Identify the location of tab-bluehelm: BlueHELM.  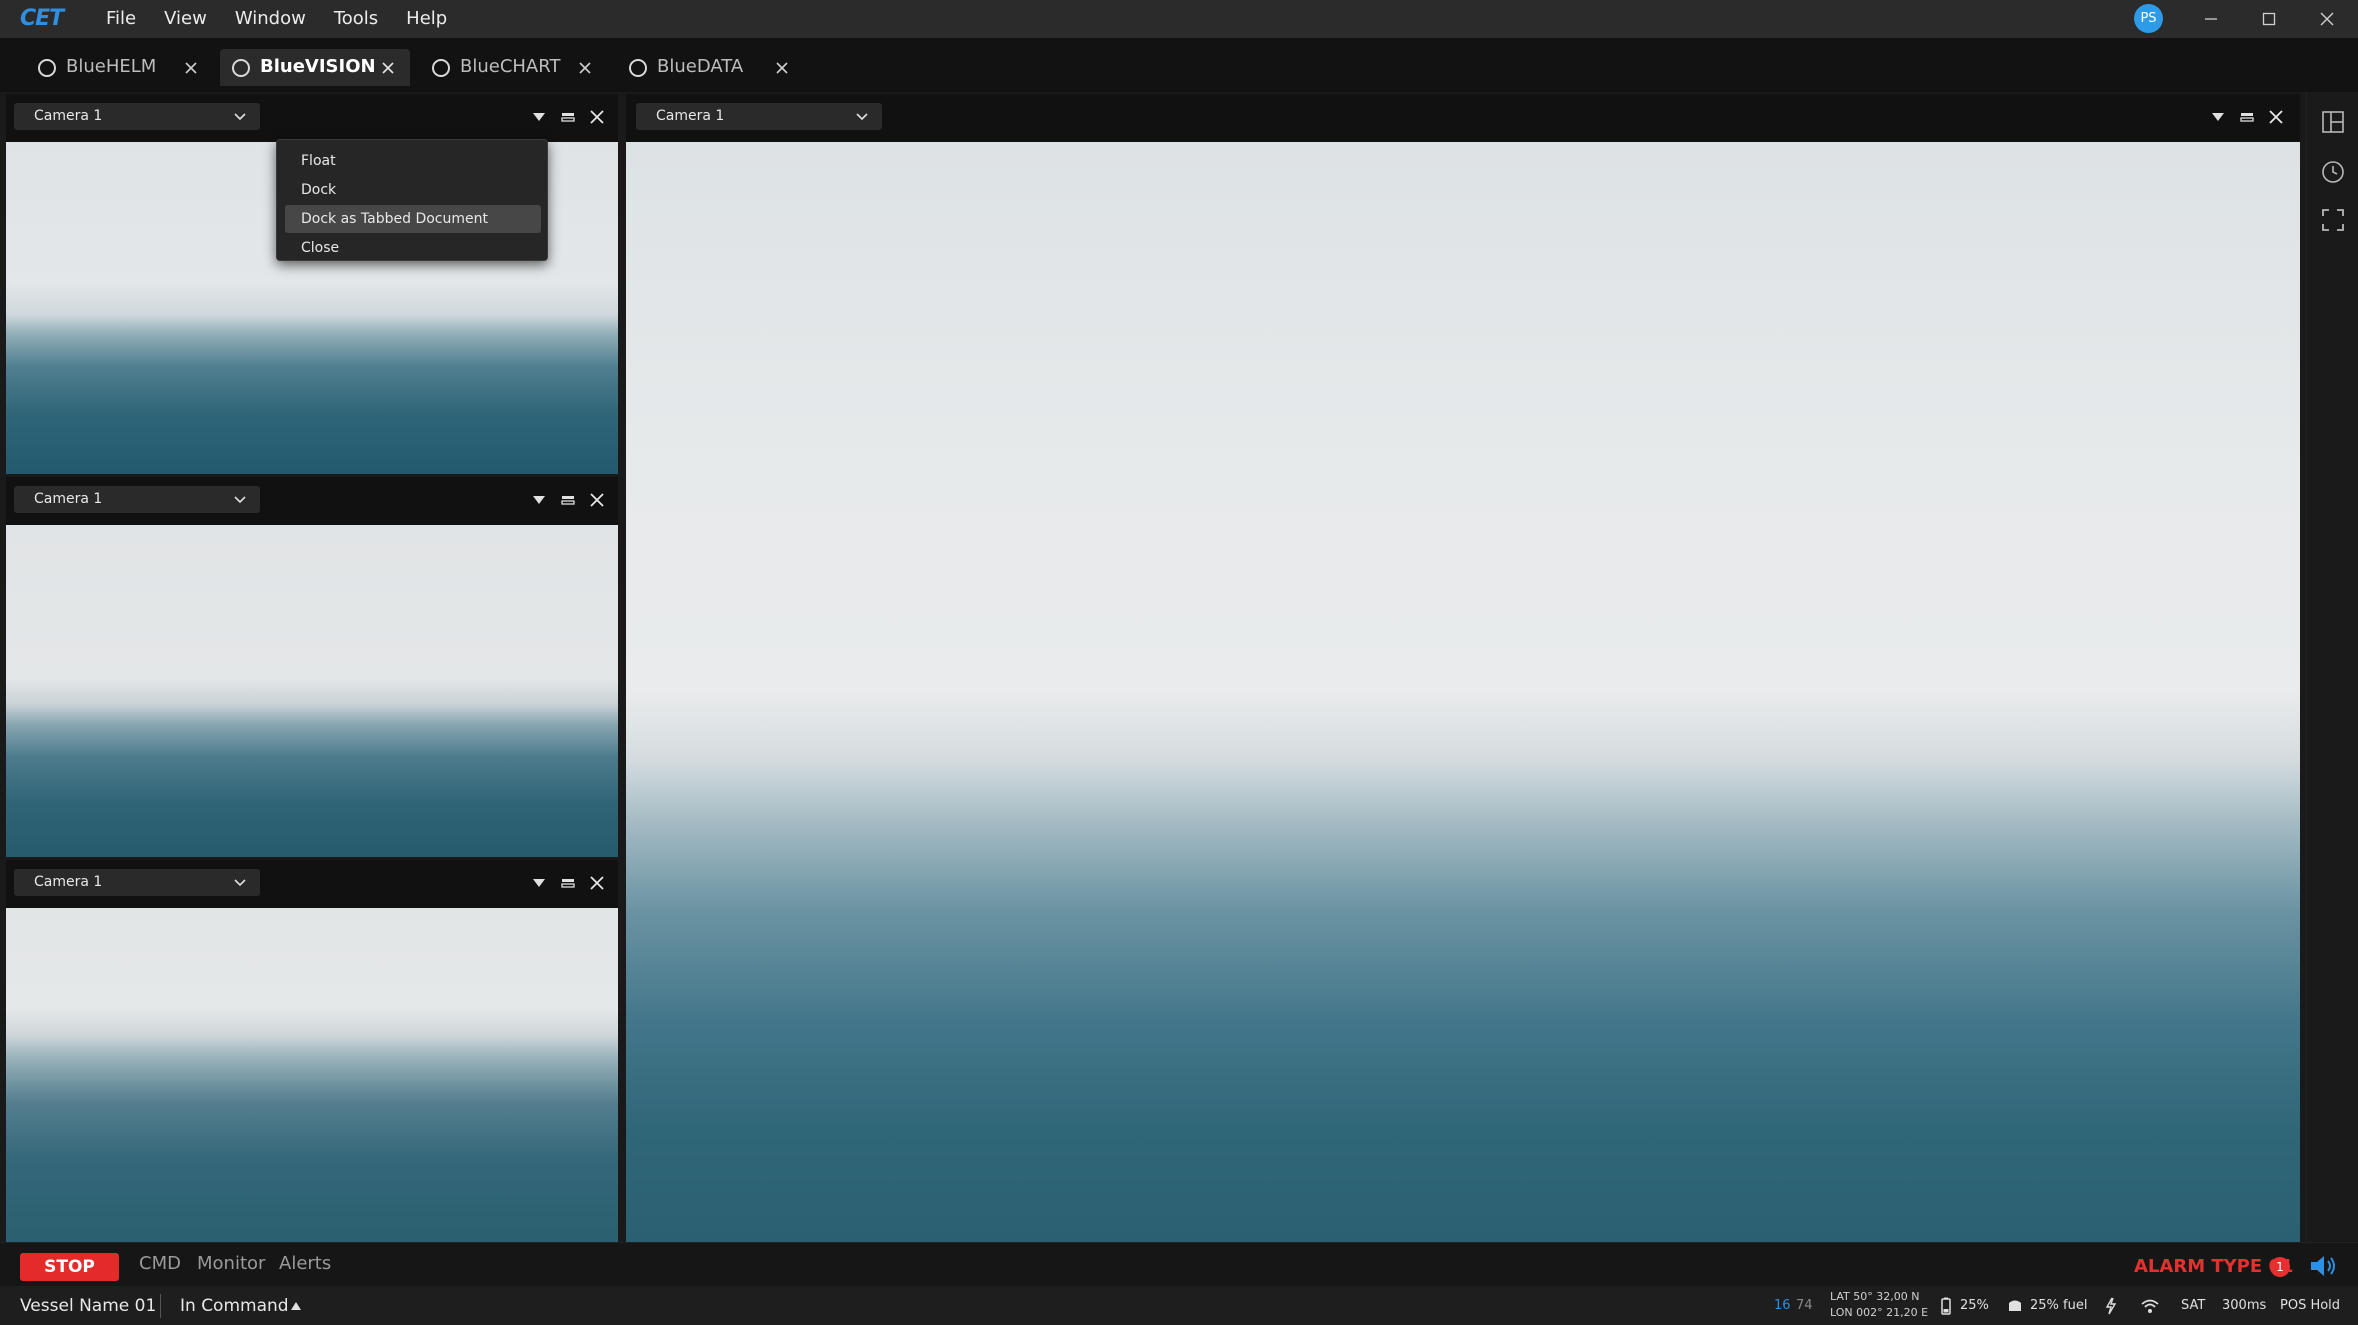
(116, 67).